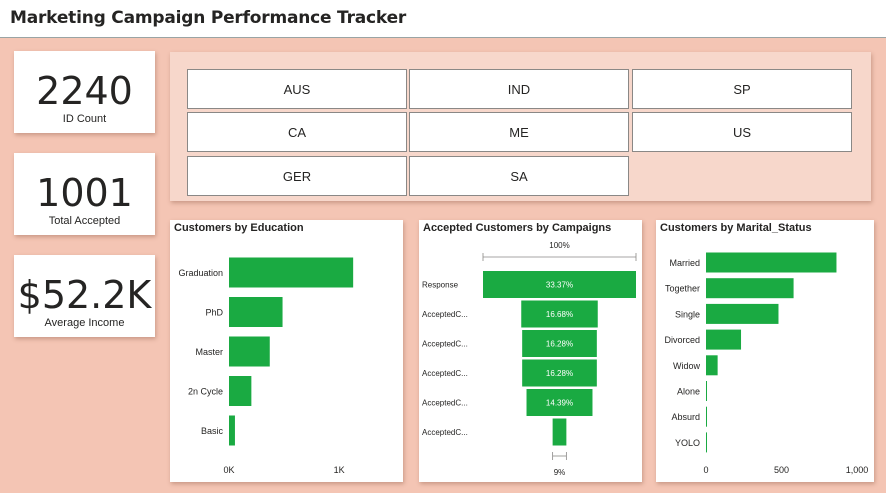  What do you see at coordinates (297, 89) in the screenshot?
I see `slicer-button-aus: AUS` at bounding box center [297, 89].